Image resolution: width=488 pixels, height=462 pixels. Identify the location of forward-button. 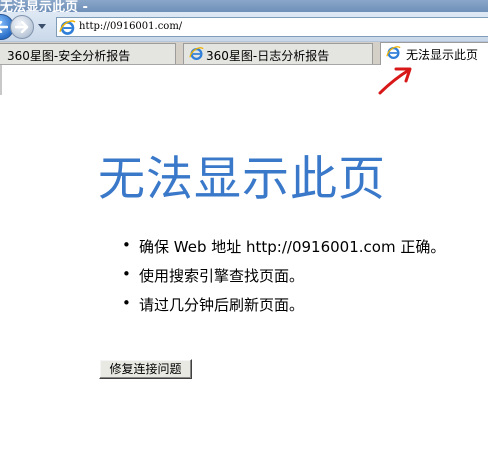
(22, 27).